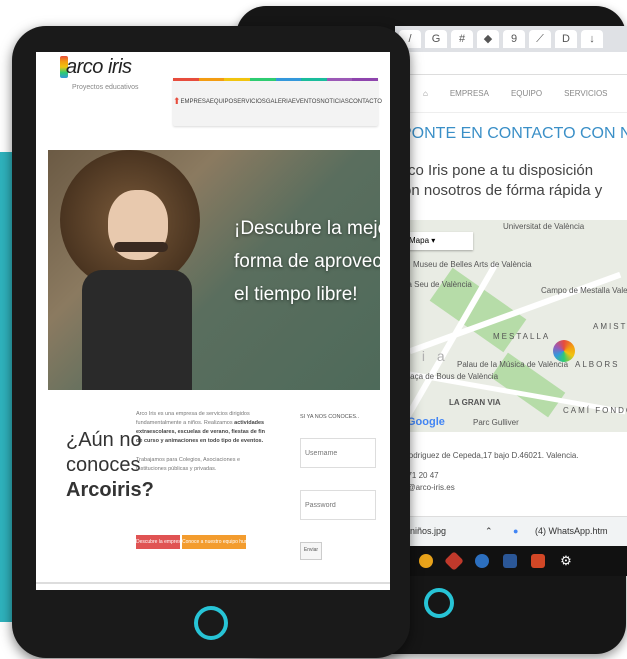 The height and width of the screenshot is (659, 627). Describe the element at coordinates (141, 247) in the screenshot. I see `hero-mustache` at that location.